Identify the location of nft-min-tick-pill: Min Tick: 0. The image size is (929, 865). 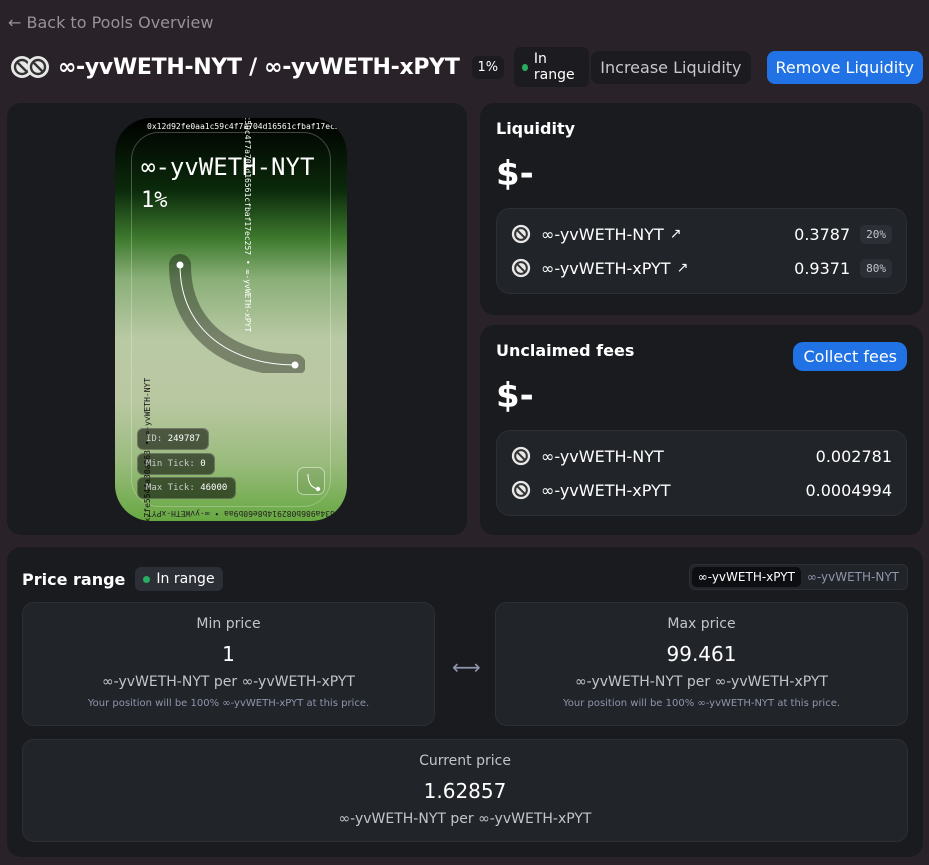
(176, 464).